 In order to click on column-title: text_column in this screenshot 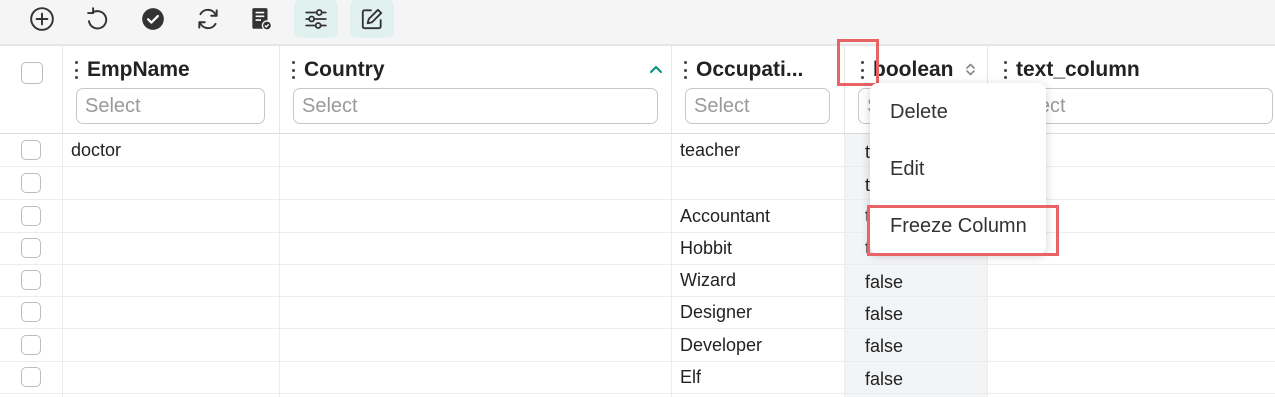, I will do `click(1071, 70)`.